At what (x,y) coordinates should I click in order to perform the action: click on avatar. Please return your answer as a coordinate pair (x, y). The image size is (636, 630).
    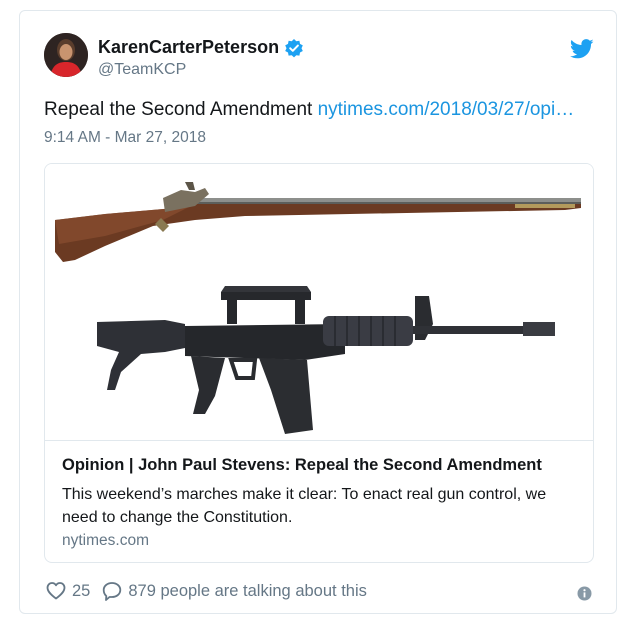
    Looking at the image, I should click on (66, 55).